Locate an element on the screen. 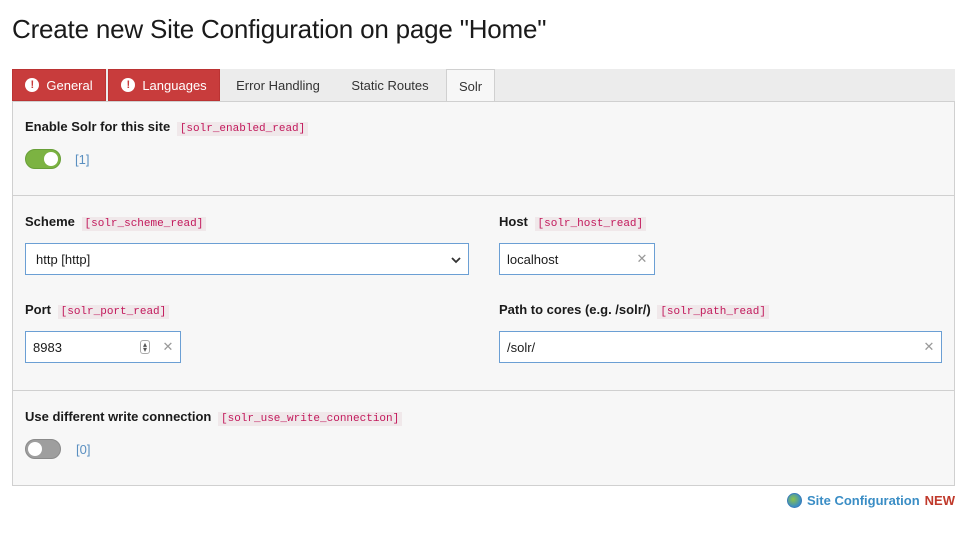 This screenshot has height=534, width=972. field-label-text: Scheme is located at coordinates (50, 221).